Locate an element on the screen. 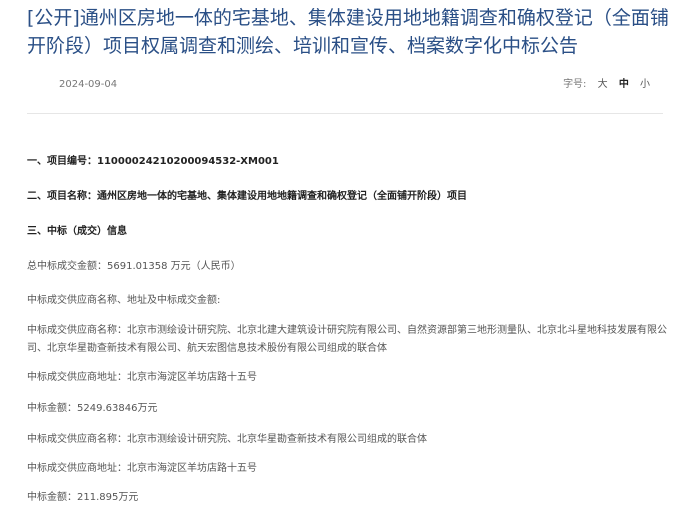 This screenshot has width=690, height=507. project-number: 一、项目编号：11000024210200094532-XM001 is located at coordinates (153, 161).